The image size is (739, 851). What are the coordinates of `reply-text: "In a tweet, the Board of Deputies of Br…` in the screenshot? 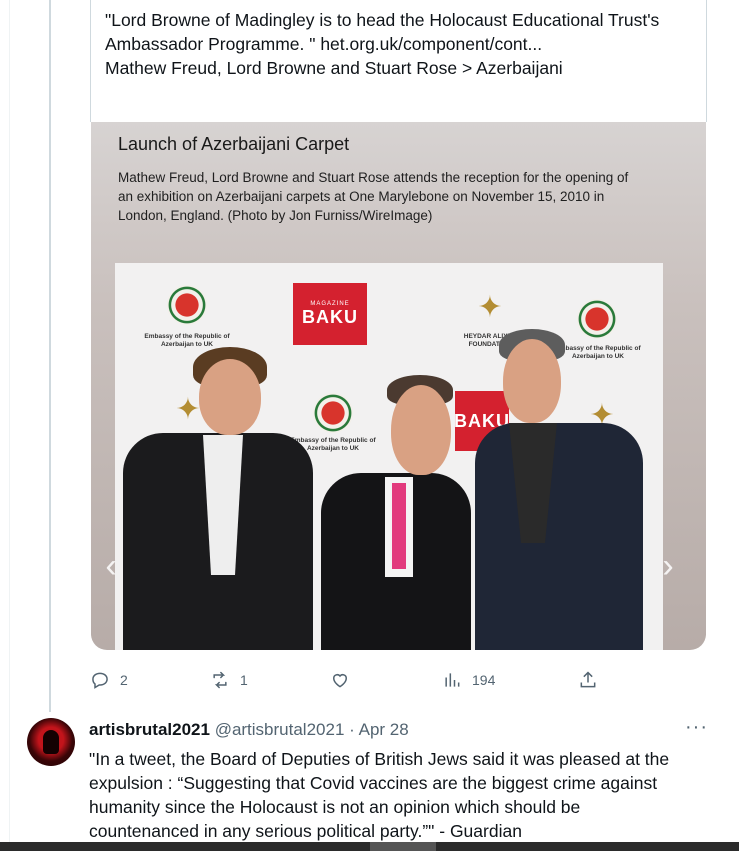 It's located at (401, 795).